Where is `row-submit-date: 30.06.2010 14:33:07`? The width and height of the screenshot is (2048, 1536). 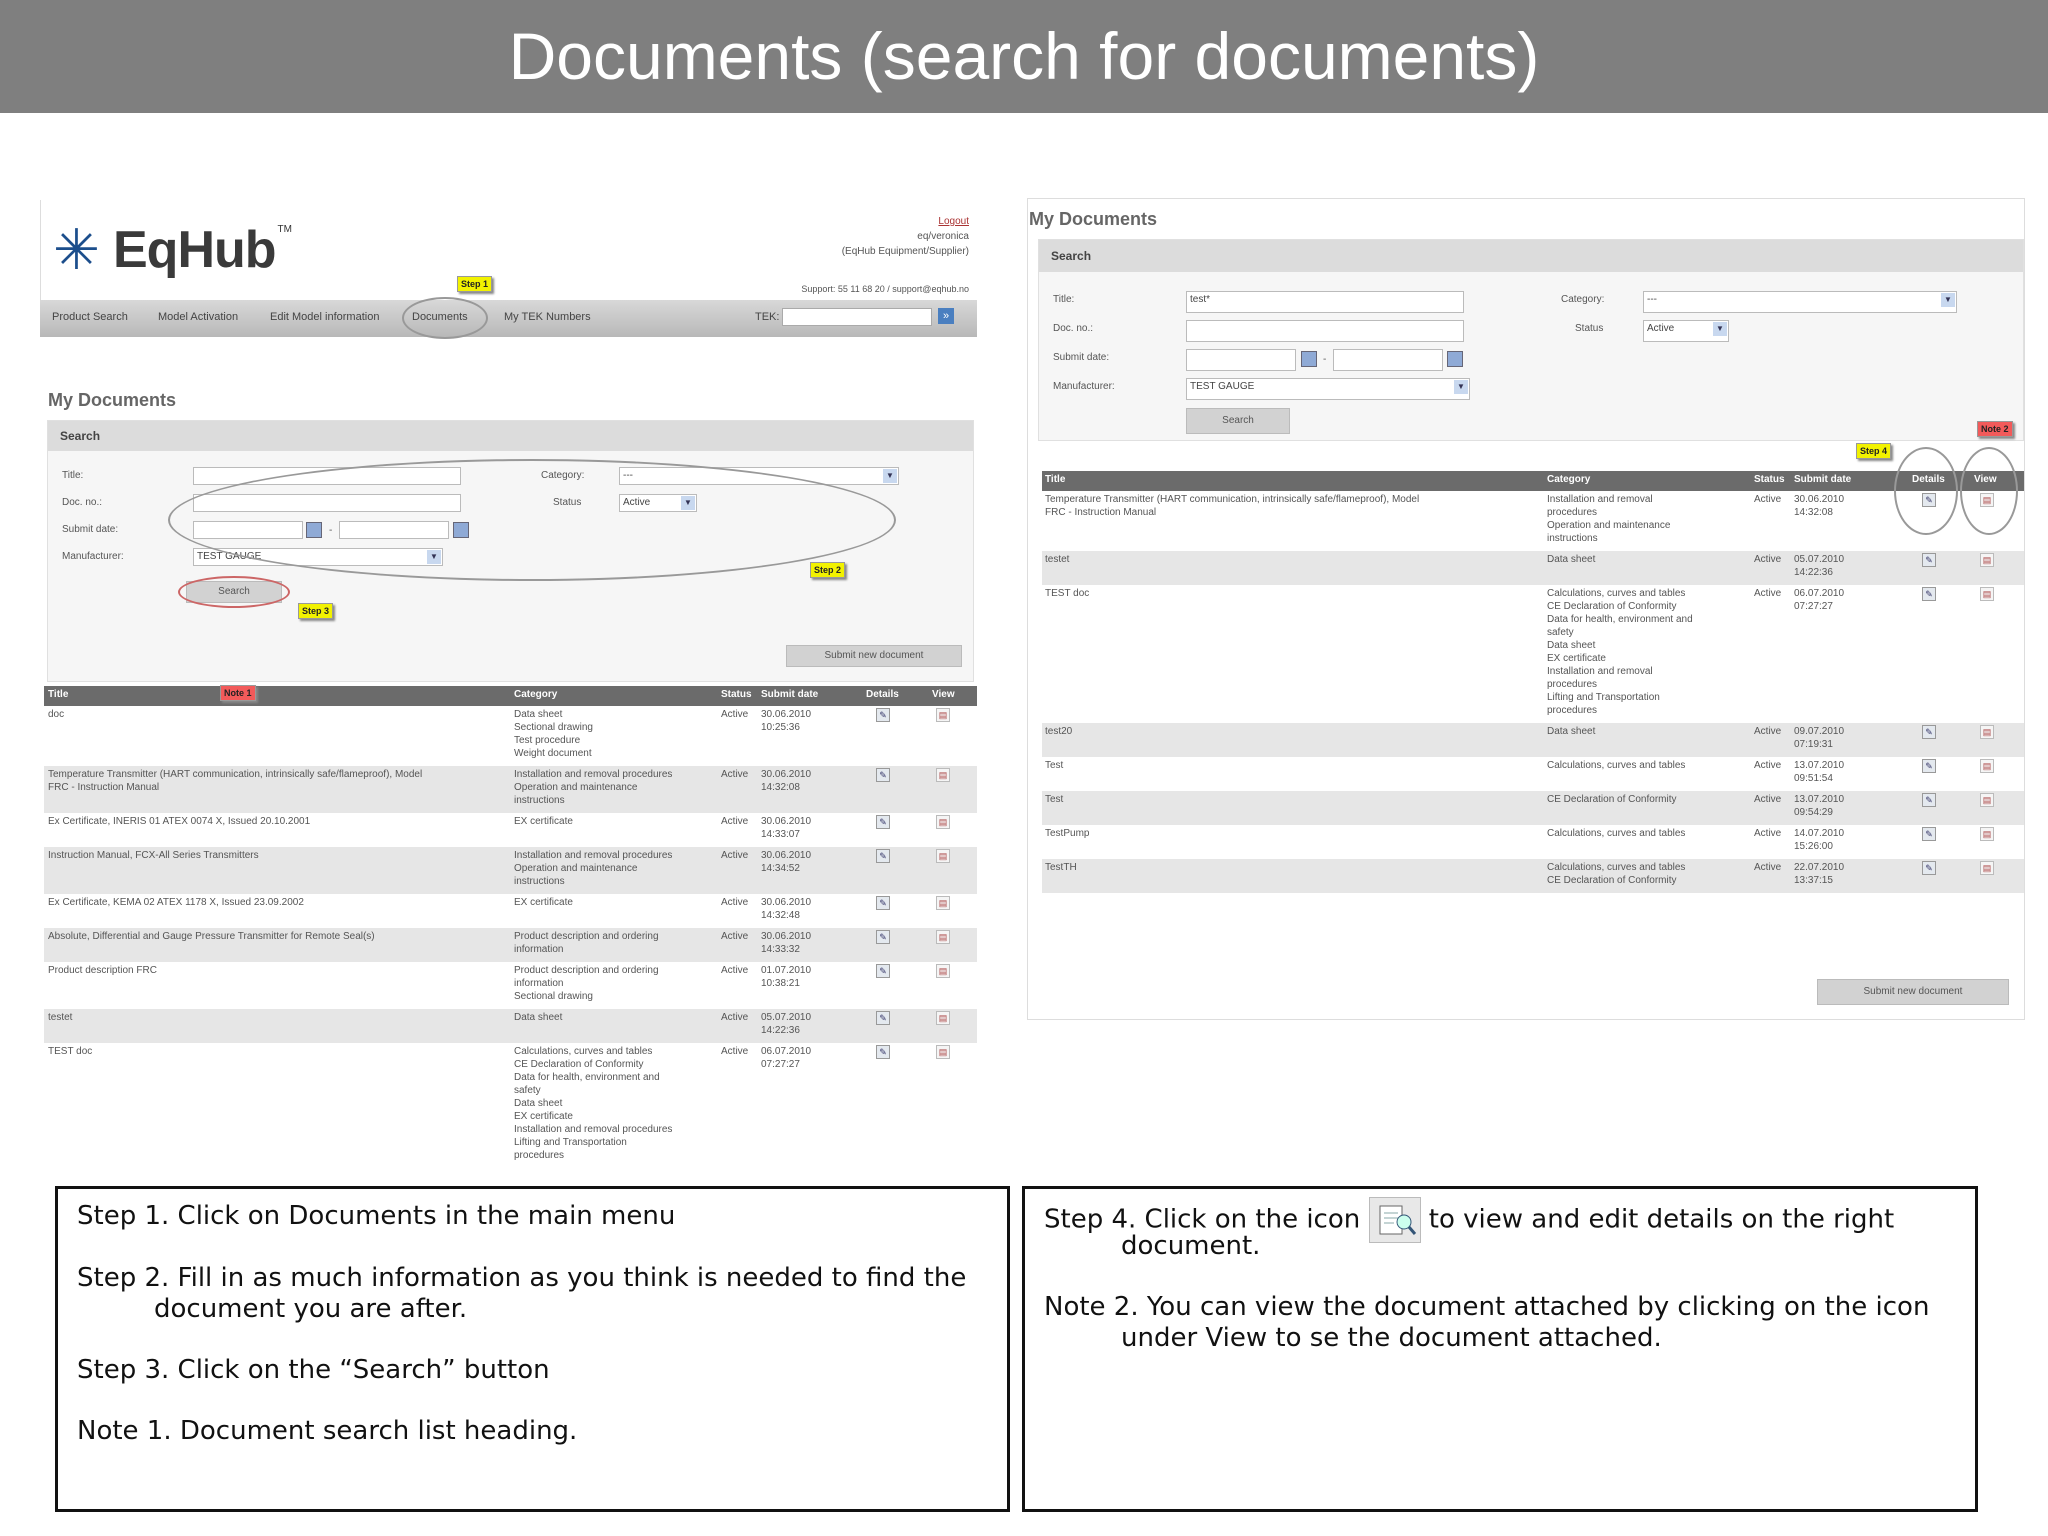 row-submit-date: 30.06.2010 14:33:07 is located at coordinates (786, 828).